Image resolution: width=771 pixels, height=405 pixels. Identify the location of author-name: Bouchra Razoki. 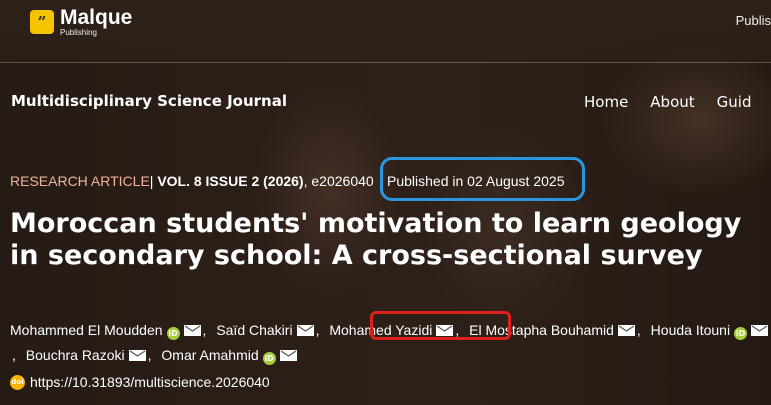
(75, 355).